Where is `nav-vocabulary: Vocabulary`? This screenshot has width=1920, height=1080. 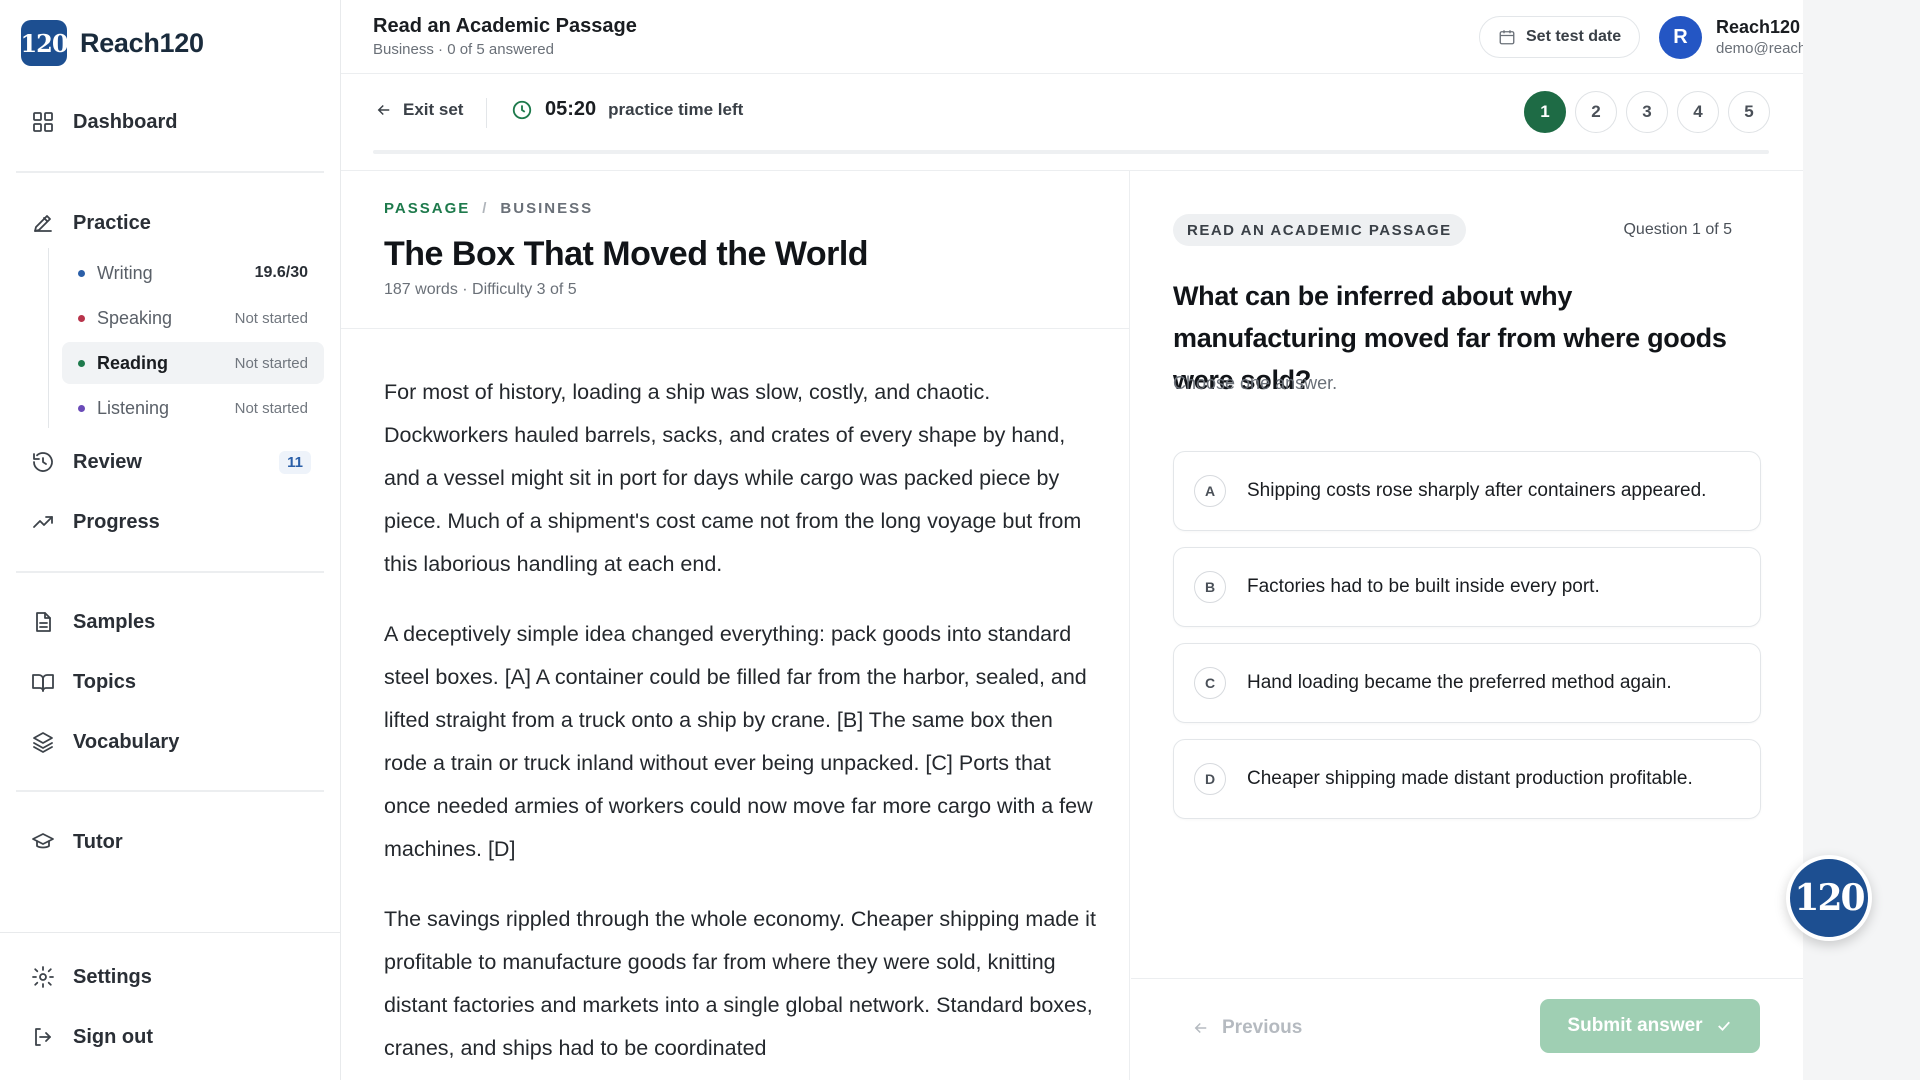
nav-vocabulary: Vocabulary is located at coordinates (171, 742).